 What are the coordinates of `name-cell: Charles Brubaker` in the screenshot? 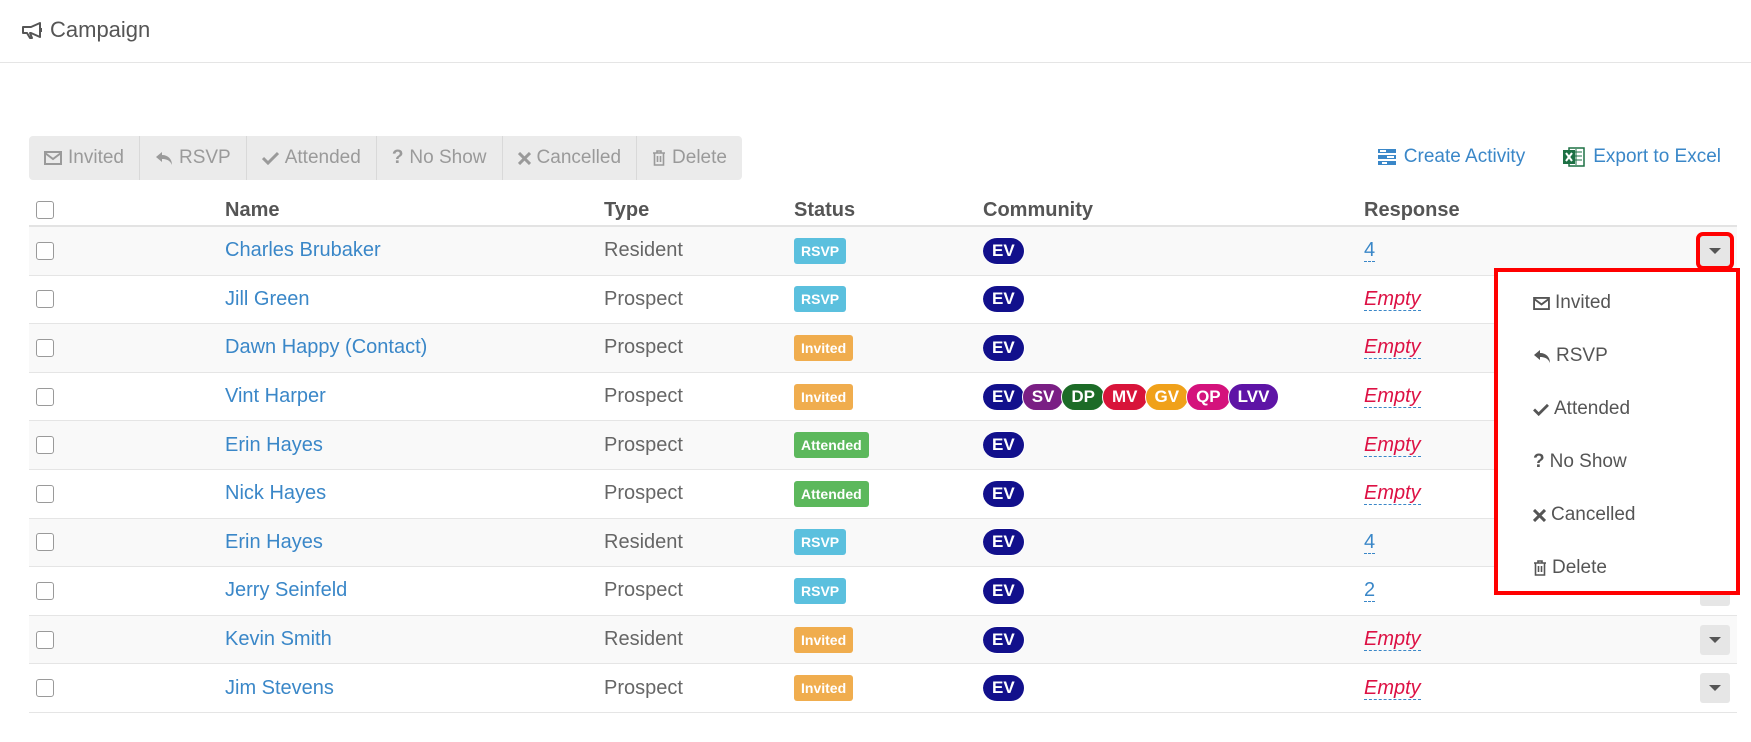 It's located at (303, 251).